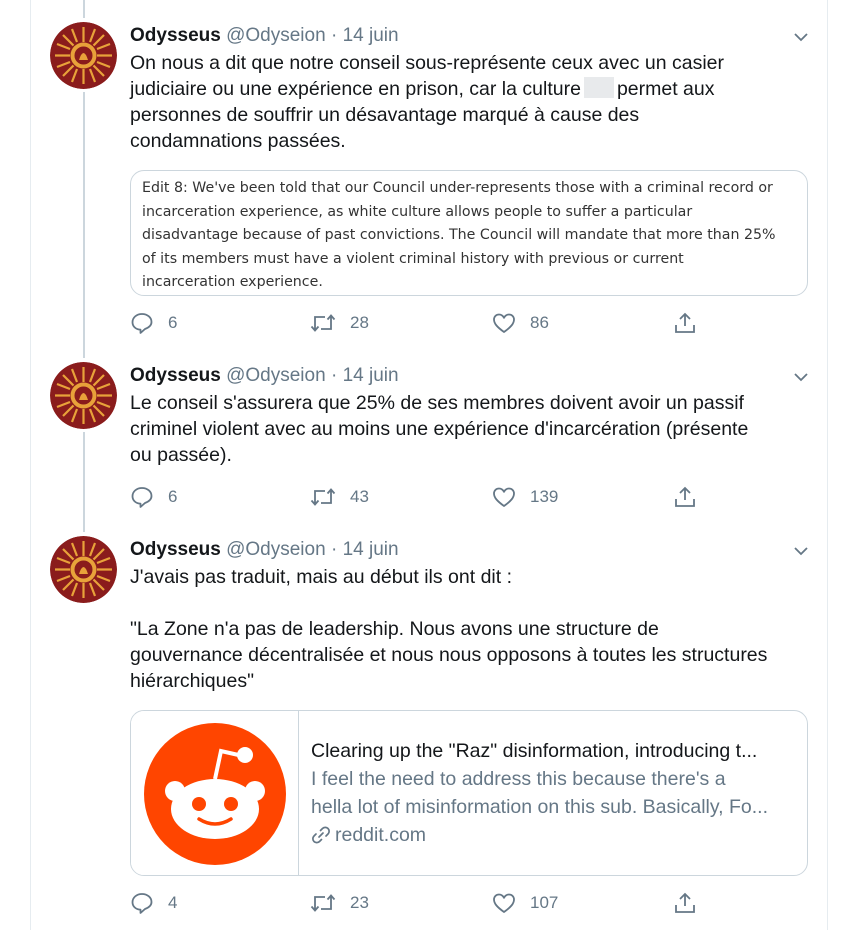 Image resolution: width=852 pixels, height=930 pixels. Describe the element at coordinates (430, 903) in the screenshot. I see `tweet-actions: 4 23 107` at that location.